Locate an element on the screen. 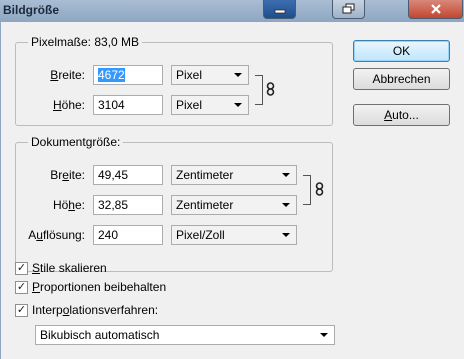  doc-height-field: 32,85 is located at coordinates (128, 205).